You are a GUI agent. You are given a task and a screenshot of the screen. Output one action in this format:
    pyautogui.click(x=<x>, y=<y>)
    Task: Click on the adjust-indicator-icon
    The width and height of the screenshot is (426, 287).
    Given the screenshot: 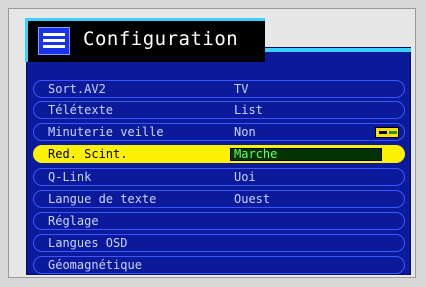 What is the action you would take?
    pyautogui.click(x=387, y=132)
    